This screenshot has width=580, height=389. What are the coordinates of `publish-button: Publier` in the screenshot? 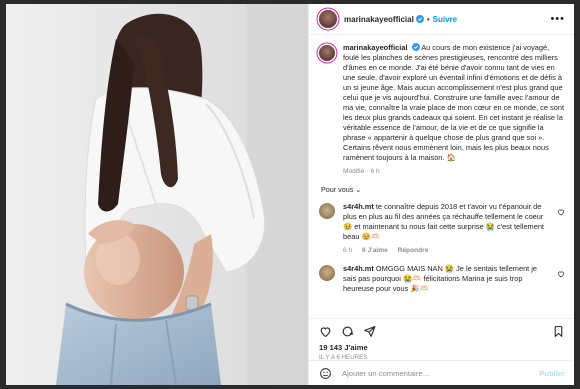 It's located at (552, 373).